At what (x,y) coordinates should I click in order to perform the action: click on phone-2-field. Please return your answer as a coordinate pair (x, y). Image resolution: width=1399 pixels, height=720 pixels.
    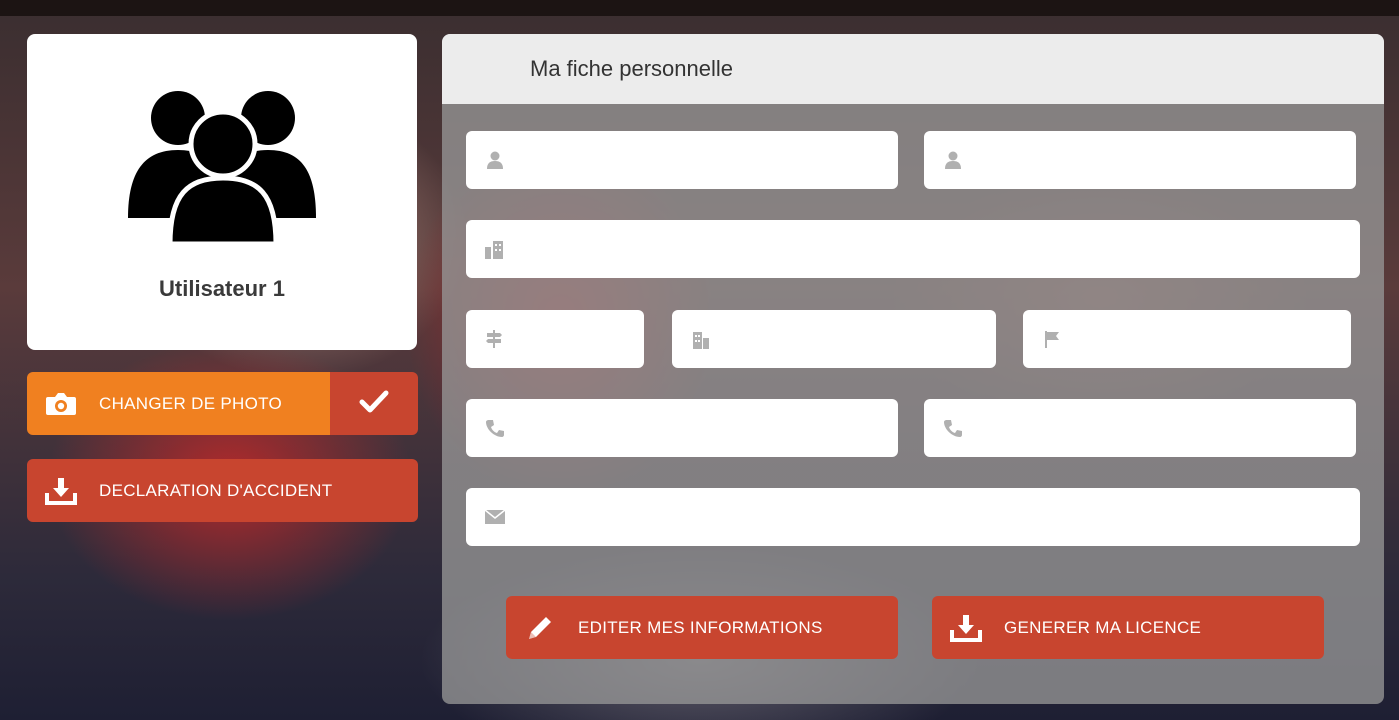
    Looking at the image, I should click on (1140, 428).